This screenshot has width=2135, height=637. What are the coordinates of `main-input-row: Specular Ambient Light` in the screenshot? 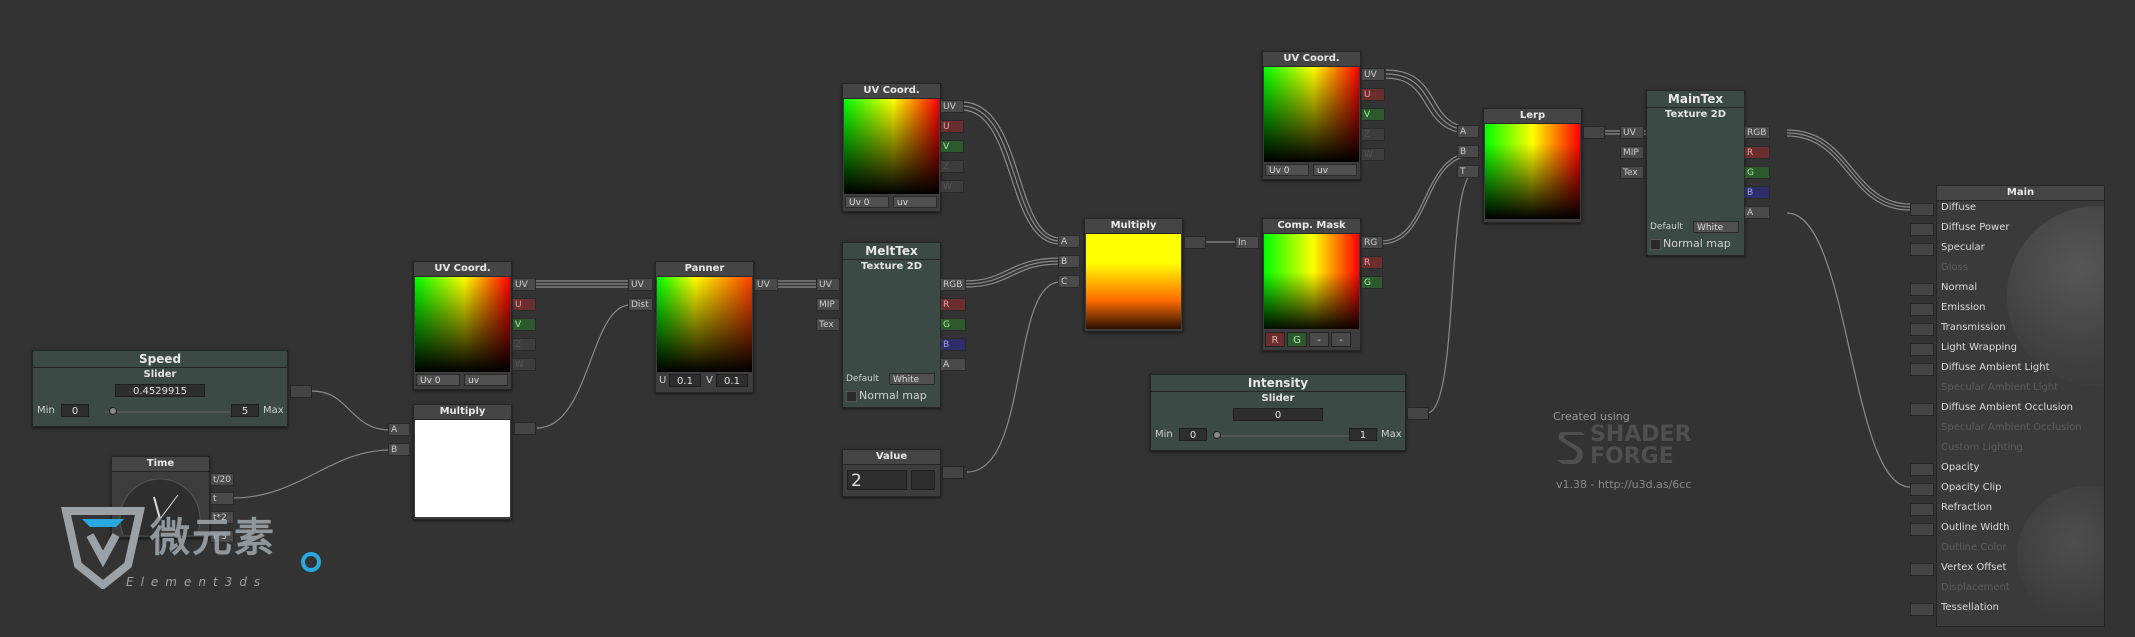 It's located at (2019, 389).